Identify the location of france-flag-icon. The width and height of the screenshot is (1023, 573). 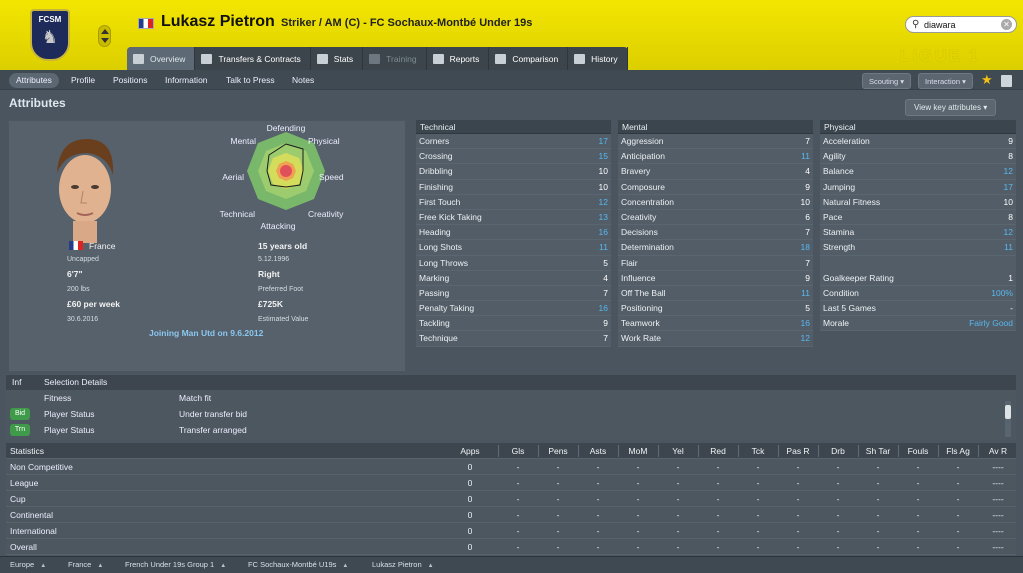
(146, 23).